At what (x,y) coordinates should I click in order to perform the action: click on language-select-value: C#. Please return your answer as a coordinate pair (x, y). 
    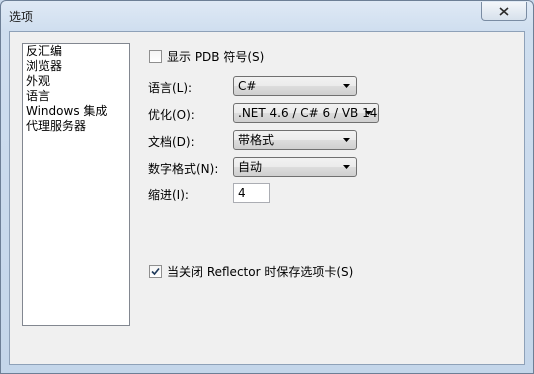
    Looking at the image, I should click on (247, 86).